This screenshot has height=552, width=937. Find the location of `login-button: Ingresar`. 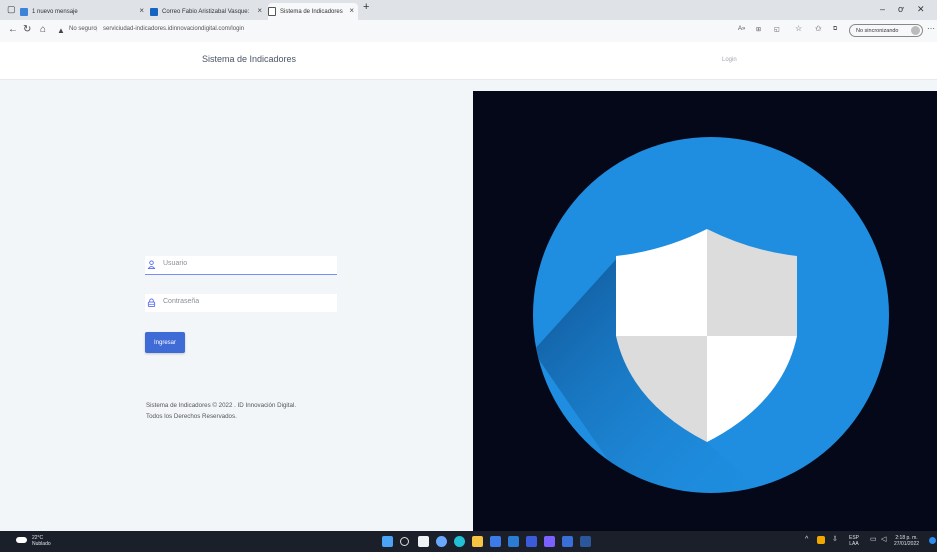

login-button: Ingresar is located at coordinates (165, 342).